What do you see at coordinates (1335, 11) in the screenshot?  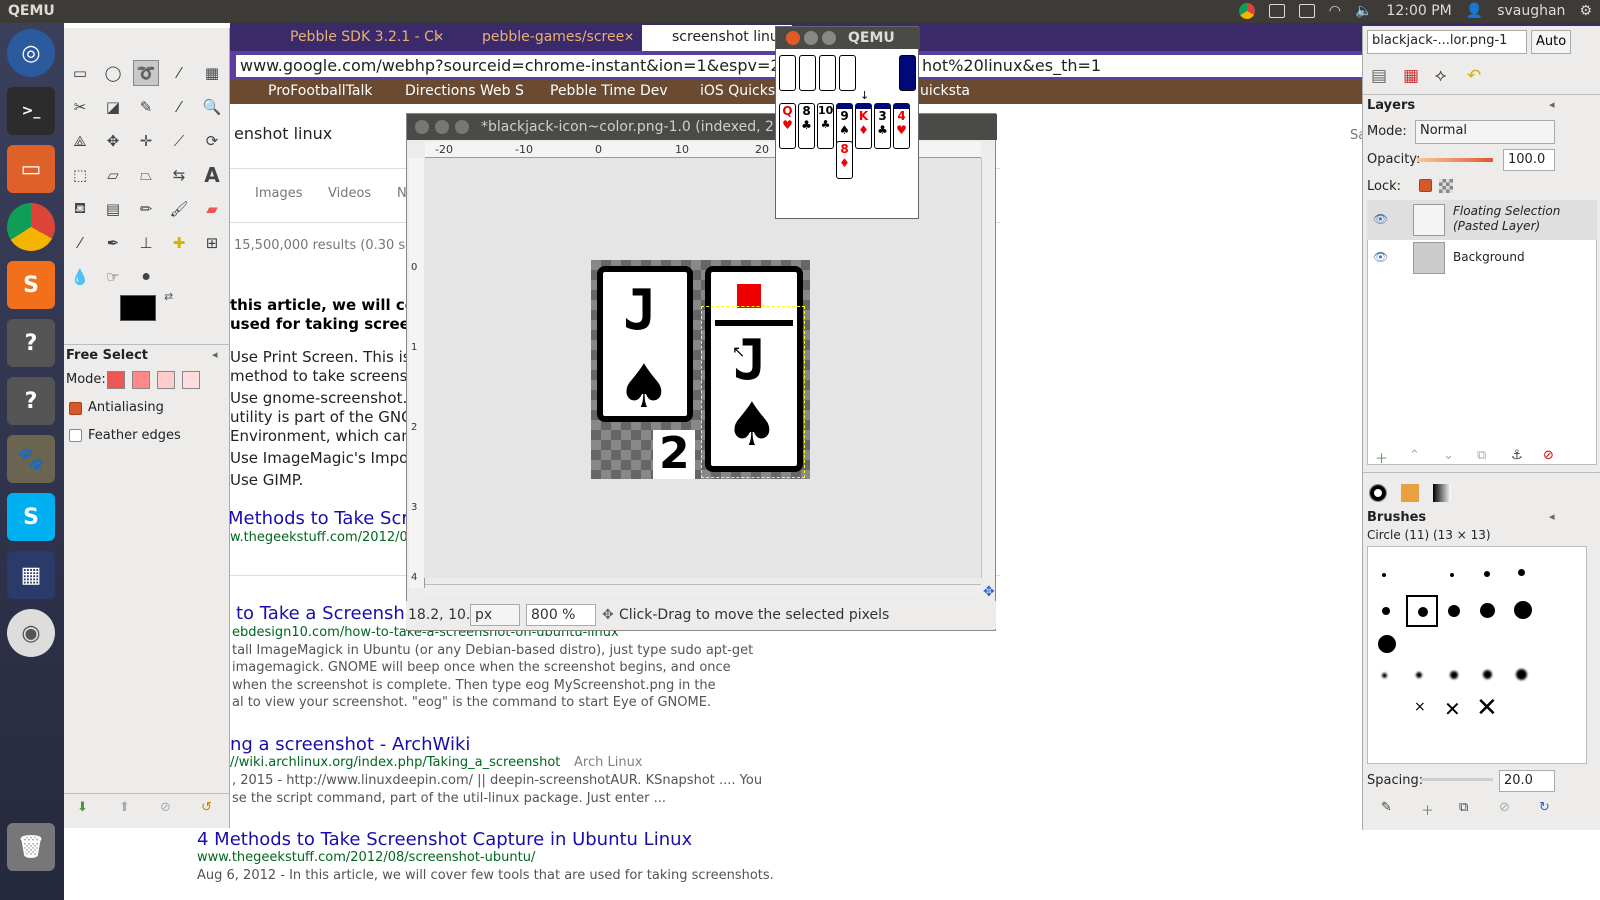 I see `wifi-icon: ◠` at bounding box center [1335, 11].